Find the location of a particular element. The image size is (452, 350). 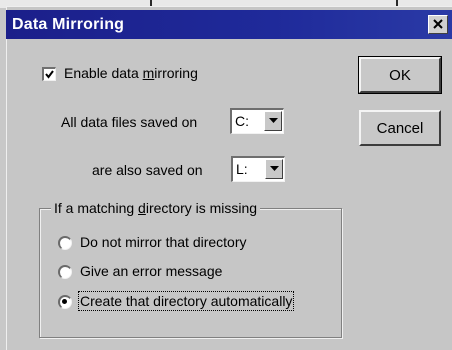

legend-suffix: irectory is missing is located at coordinates (201, 208).